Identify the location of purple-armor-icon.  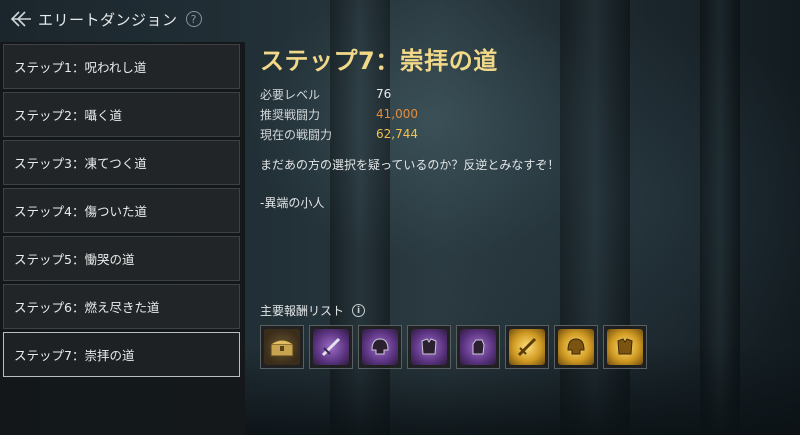
(429, 347).